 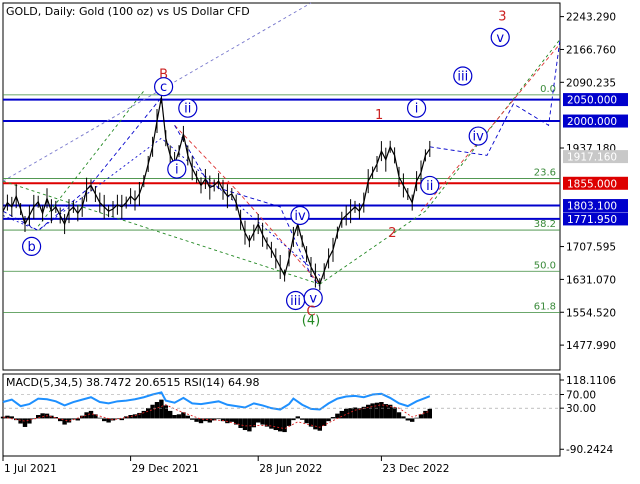 What do you see at coordinates (581, 409) in the screenshot?
I see `indicator-tick-label-2: 30.00` at bounding box center [581, 409].